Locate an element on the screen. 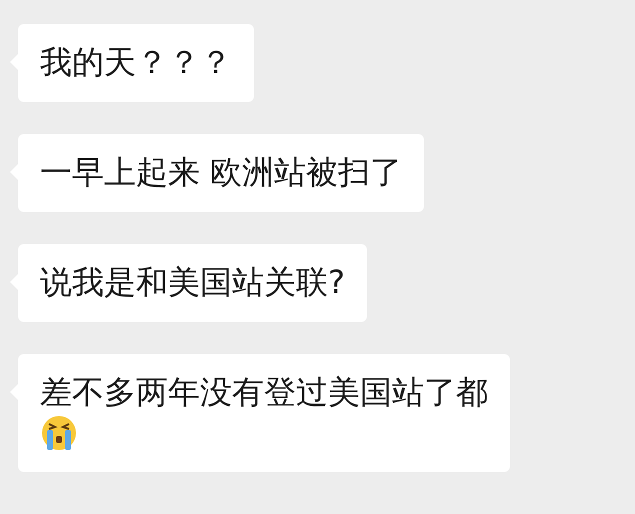 This screenshot has width=635, height=514. message-text: 说我是和美国站关联? is located at coordinates (192, 282).